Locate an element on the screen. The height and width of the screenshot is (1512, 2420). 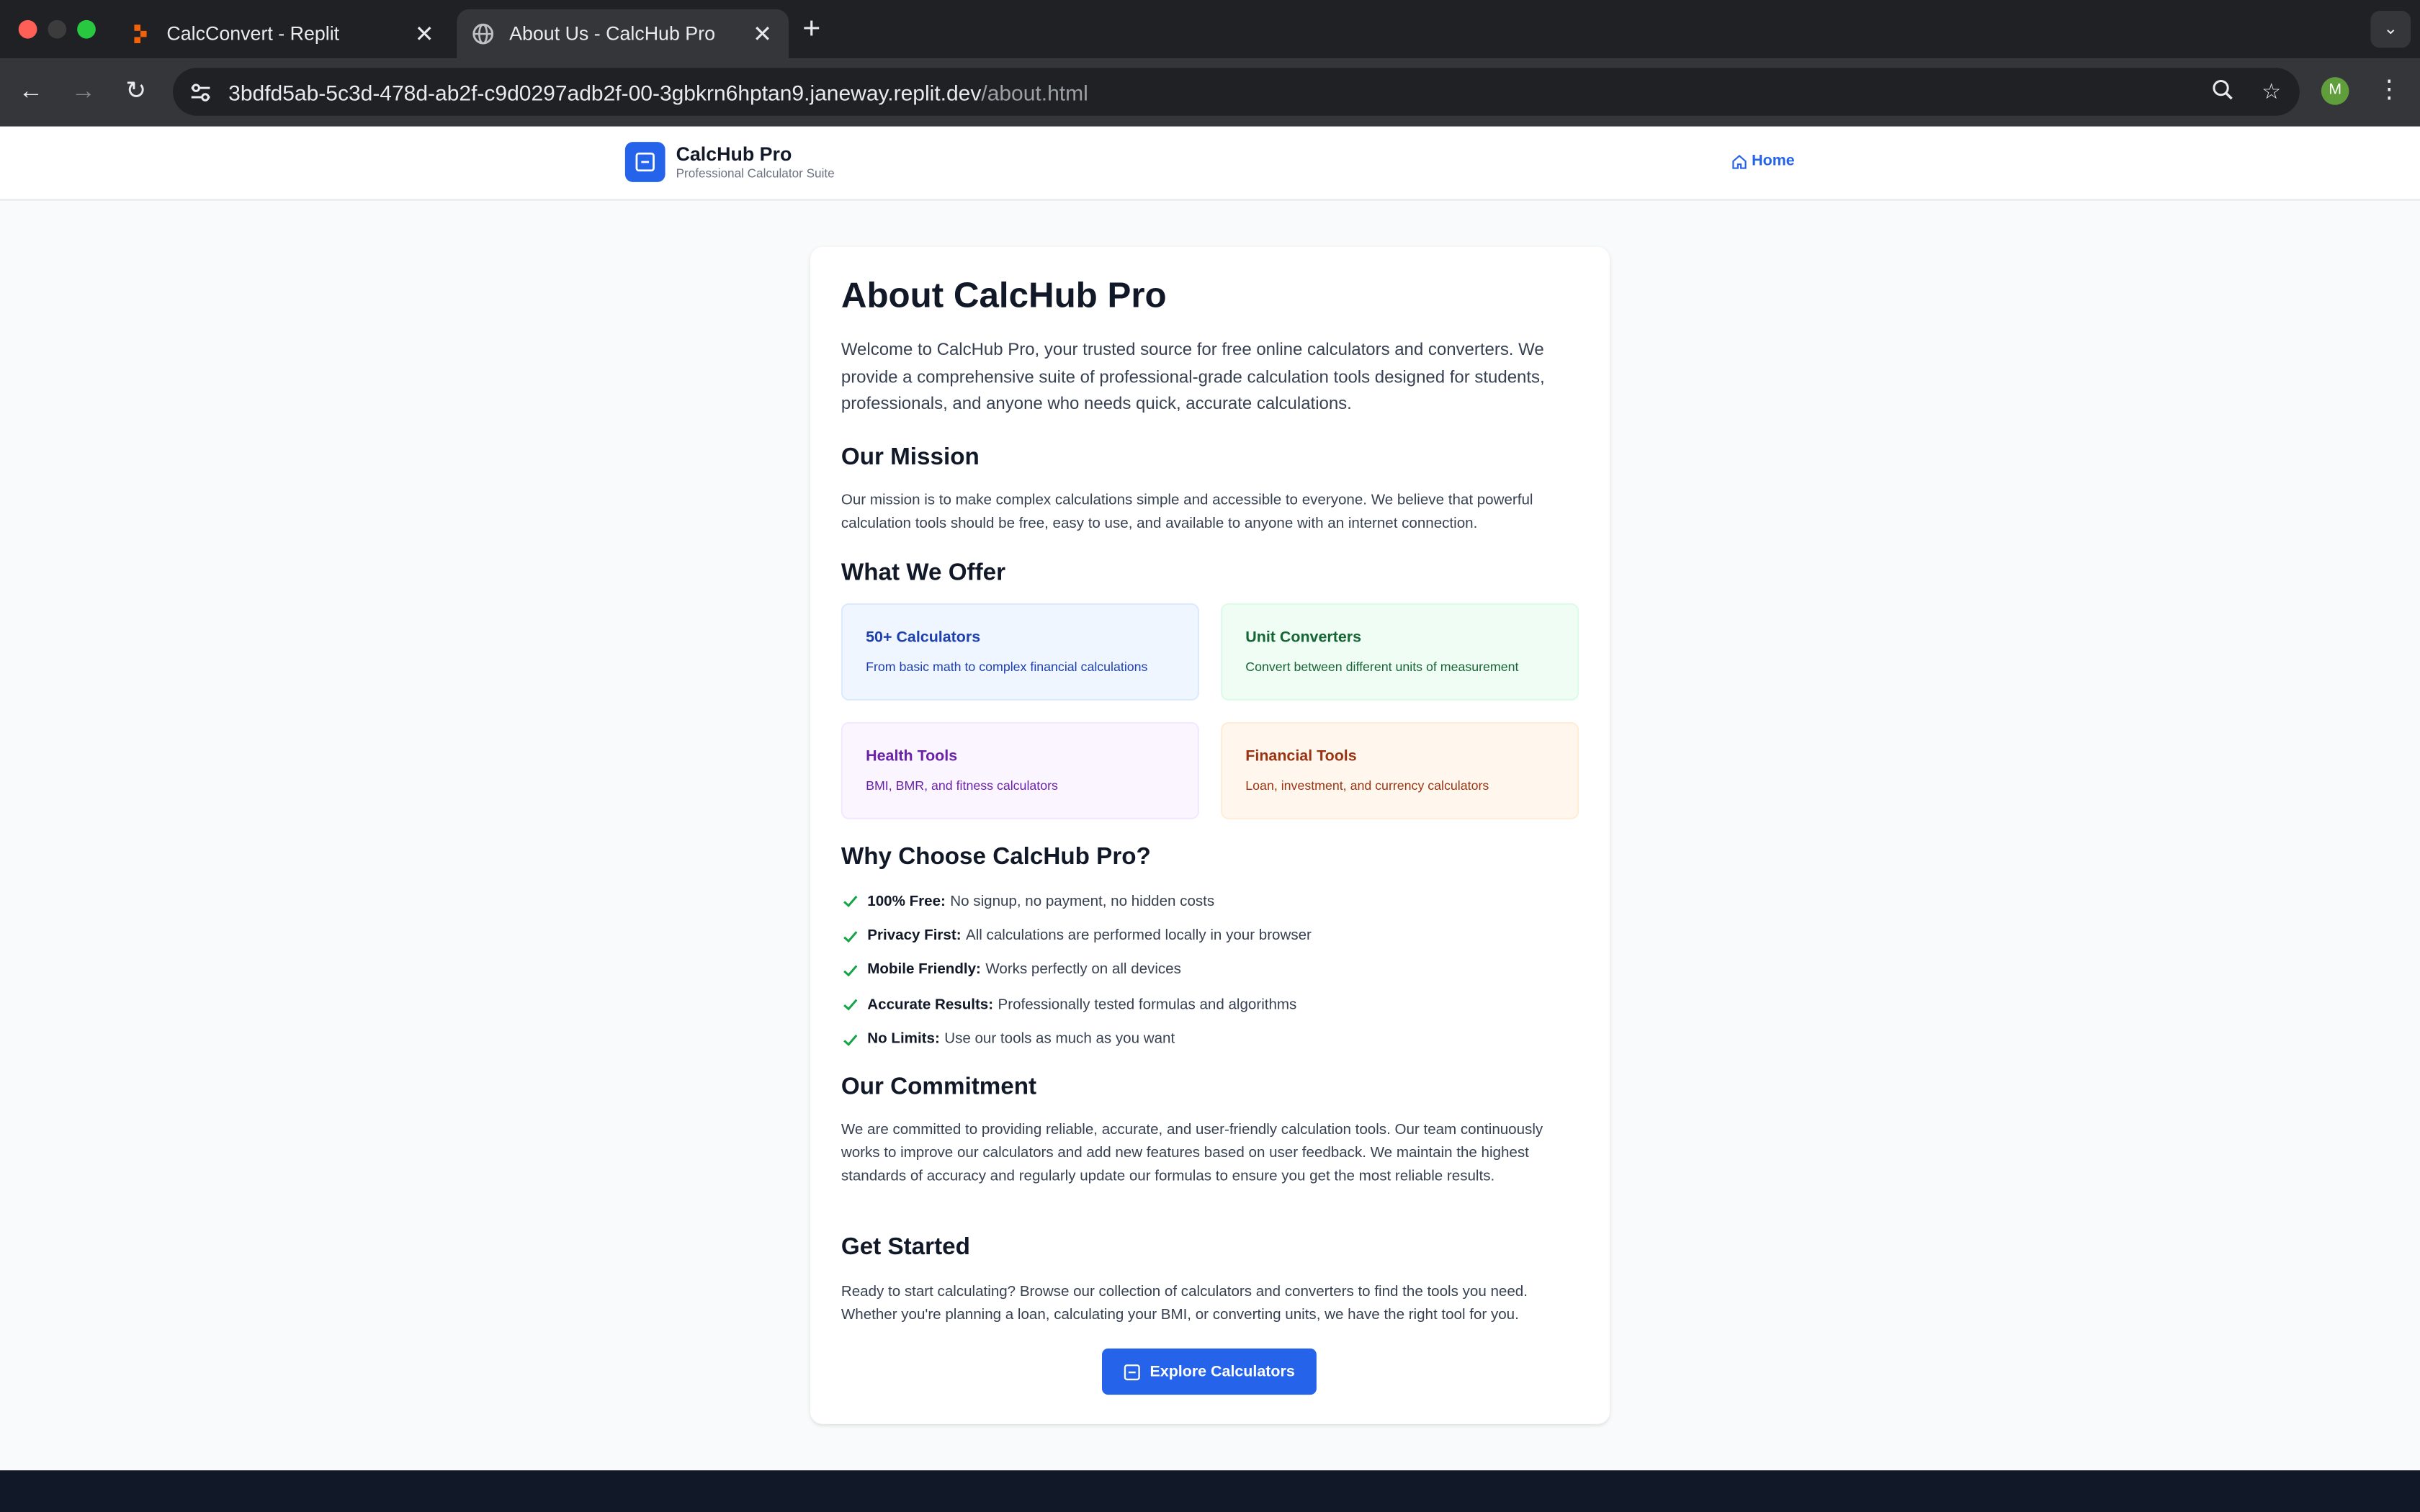
browser-tab-calcconvert: CalcConvert - Replit ✕ is located at coordinates (283, 34).